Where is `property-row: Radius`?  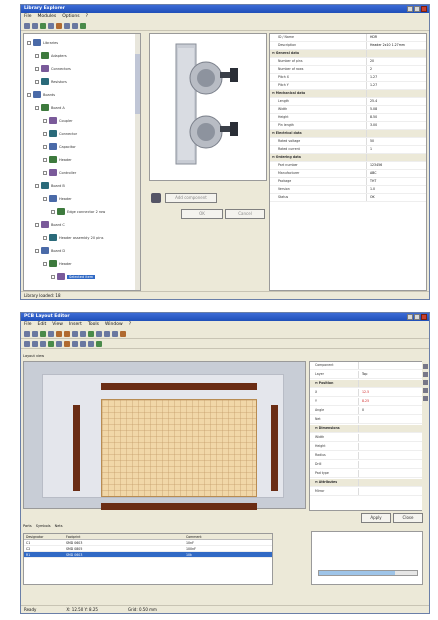
property-row: Radius is located at coordinates (366, 456).